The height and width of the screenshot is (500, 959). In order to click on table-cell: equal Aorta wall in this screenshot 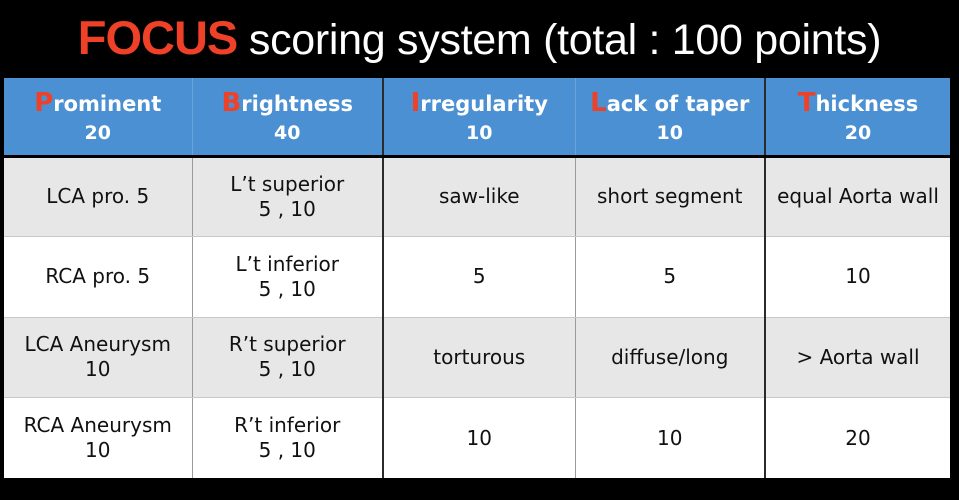, I will do `click(857, 196)`.